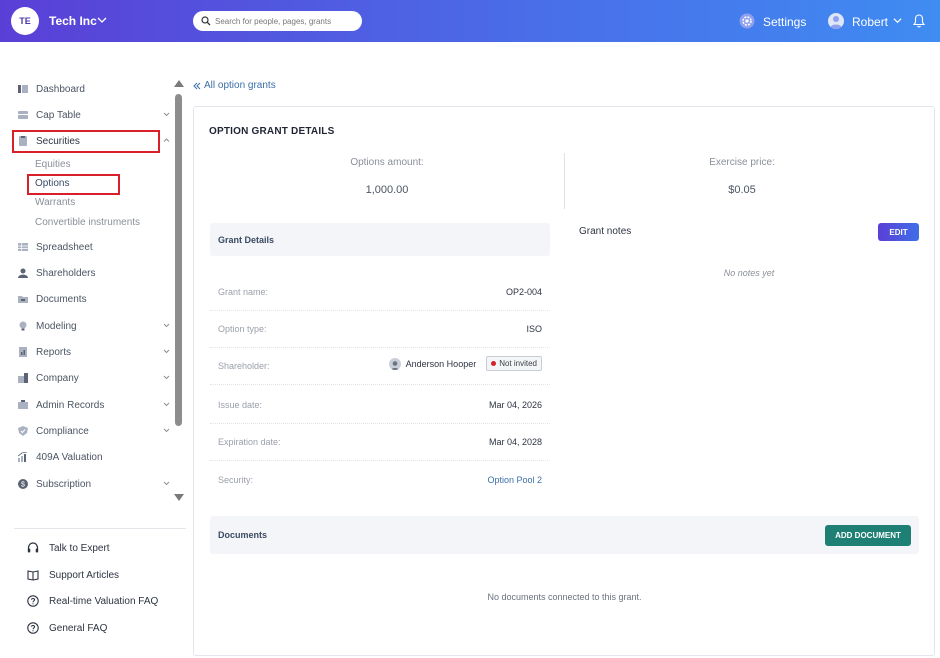 Image resolution: width=940 pixels, height=658 pixels. I want to click on sidebar-subitem-equities: Equities, so click(53, 164).